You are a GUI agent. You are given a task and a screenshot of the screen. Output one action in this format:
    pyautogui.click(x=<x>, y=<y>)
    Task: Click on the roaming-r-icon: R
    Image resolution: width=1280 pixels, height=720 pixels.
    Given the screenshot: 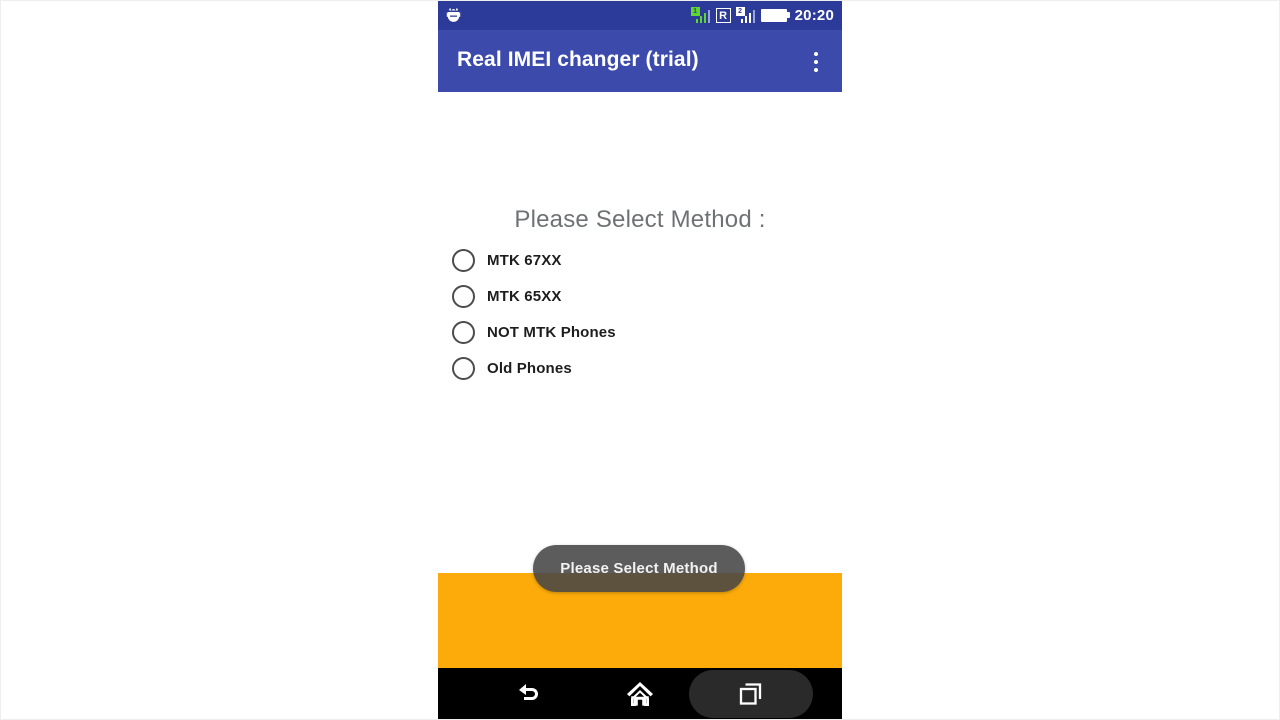 What is the action you would take?
    pyautogui.click(x=723, y=15)
    